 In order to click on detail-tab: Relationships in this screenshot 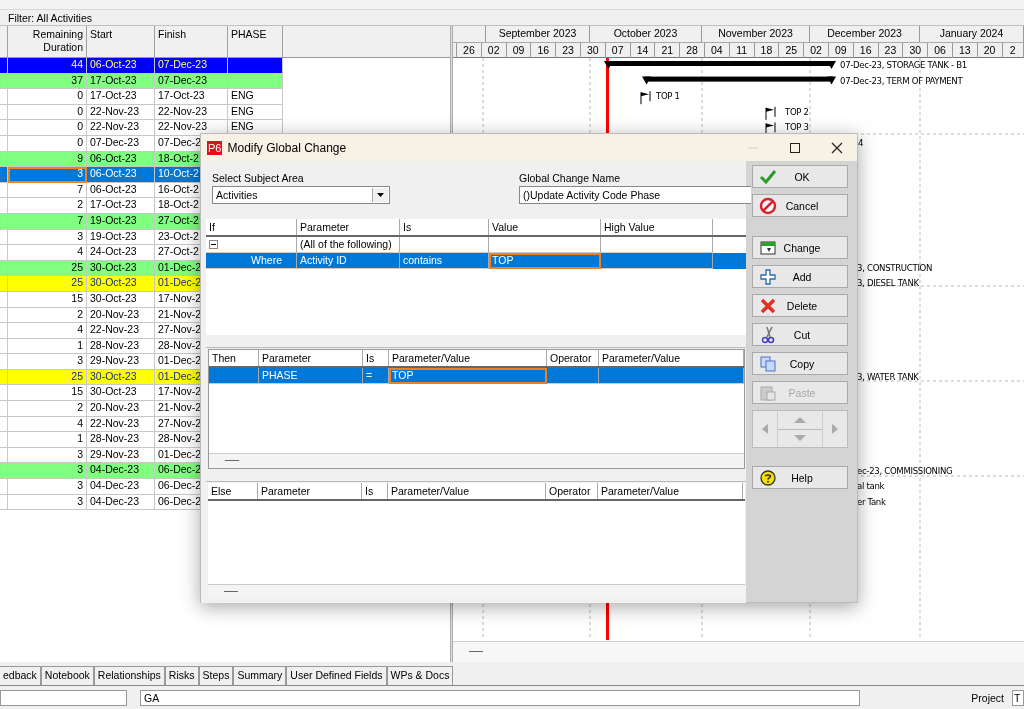, I will do `click(129, 675)`.